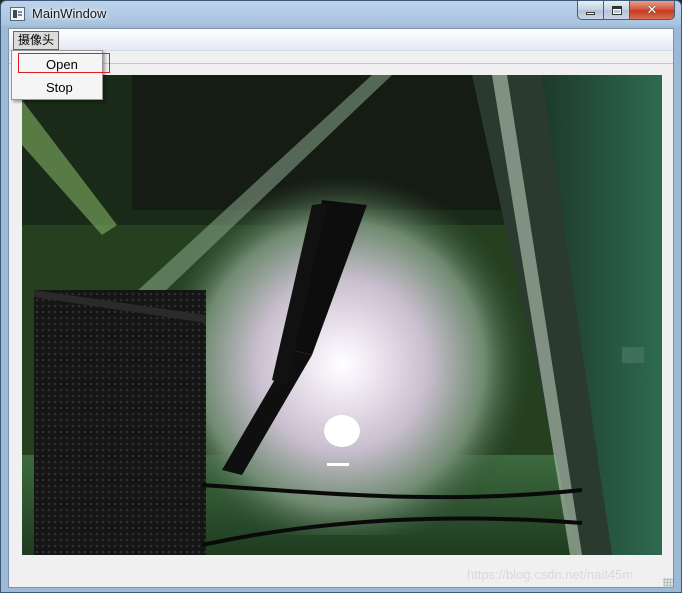 Image resolution: width=682 pixels, height=593 pixels. I want to click on app-icon, so click(17, 14).